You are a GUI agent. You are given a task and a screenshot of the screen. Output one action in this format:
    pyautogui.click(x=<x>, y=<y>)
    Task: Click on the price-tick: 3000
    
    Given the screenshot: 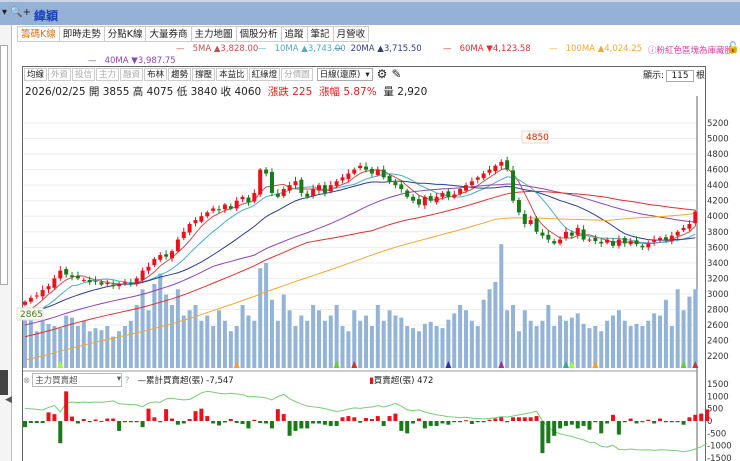 What is the action you would take?
    pyautogui.click(x=718, y=295)
    